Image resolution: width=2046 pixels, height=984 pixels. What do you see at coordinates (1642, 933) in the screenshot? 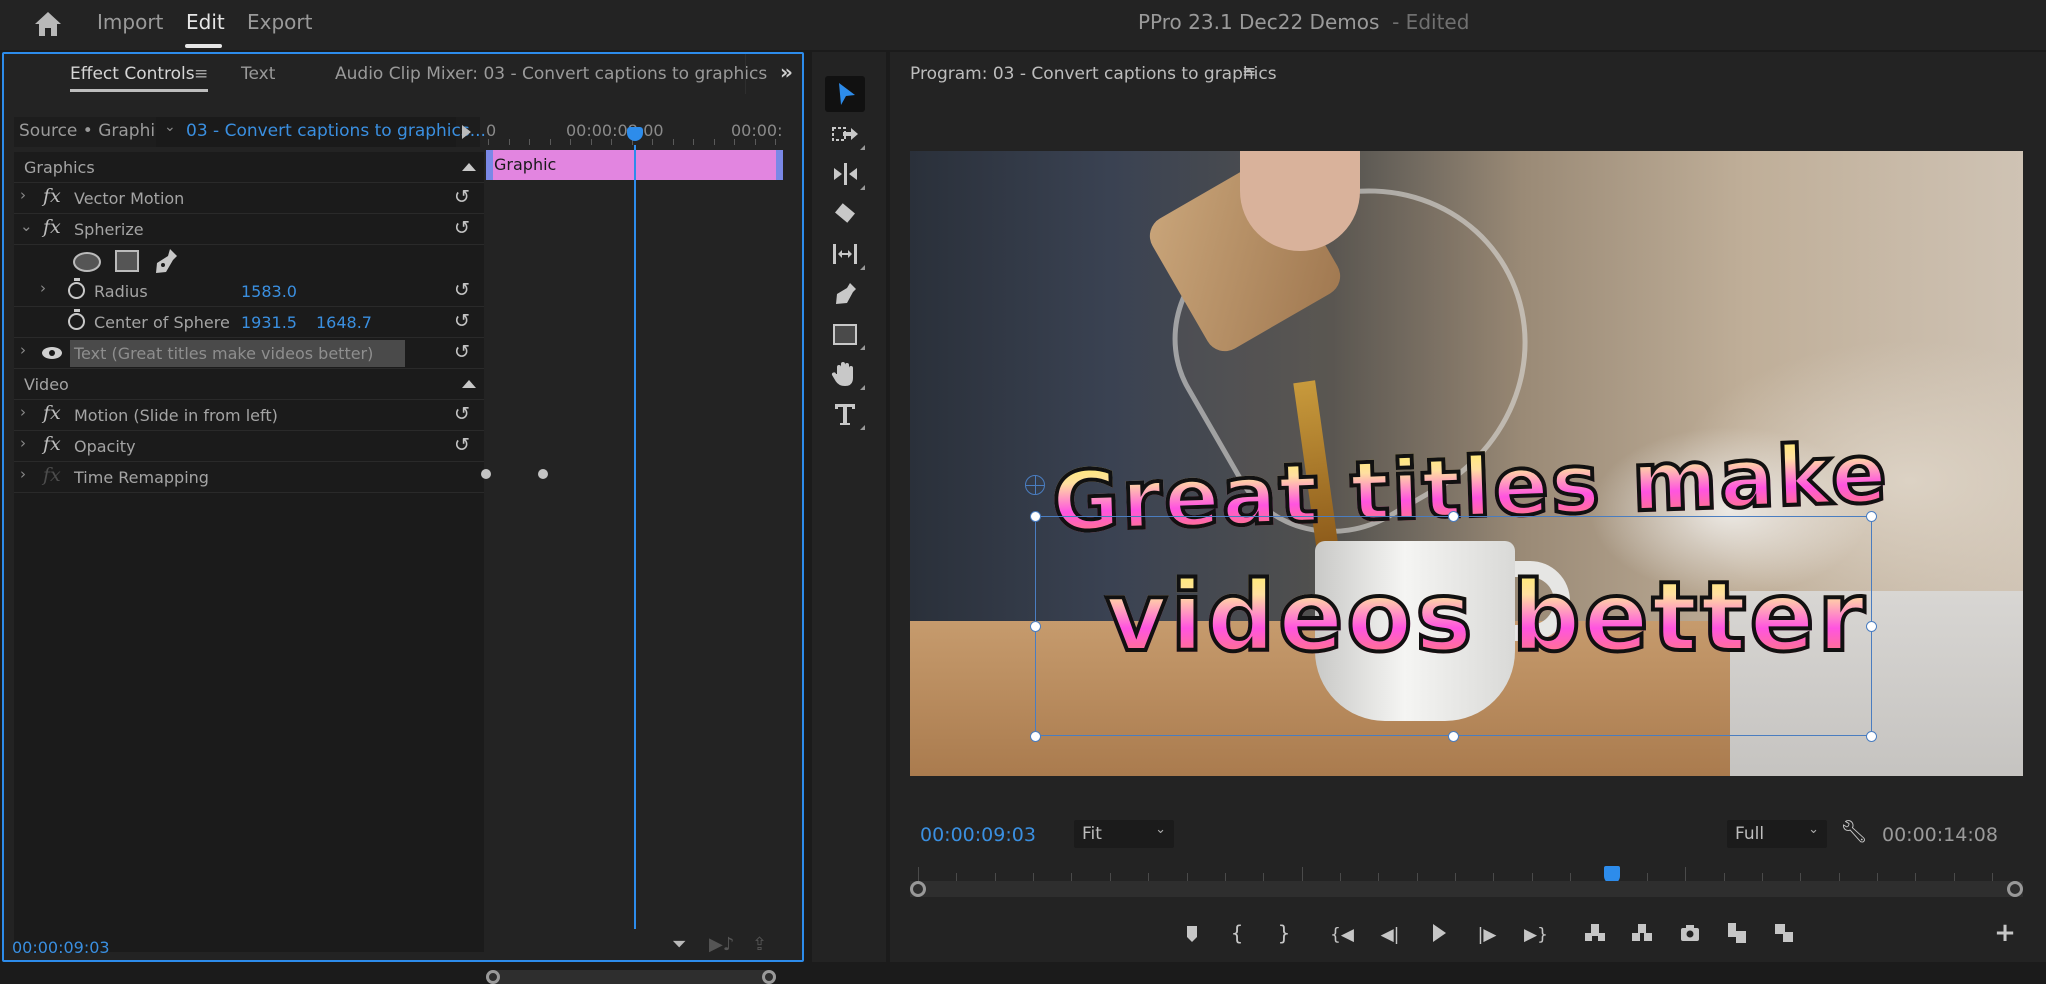
I see `extract-button` at bounding box center [1642, 933].